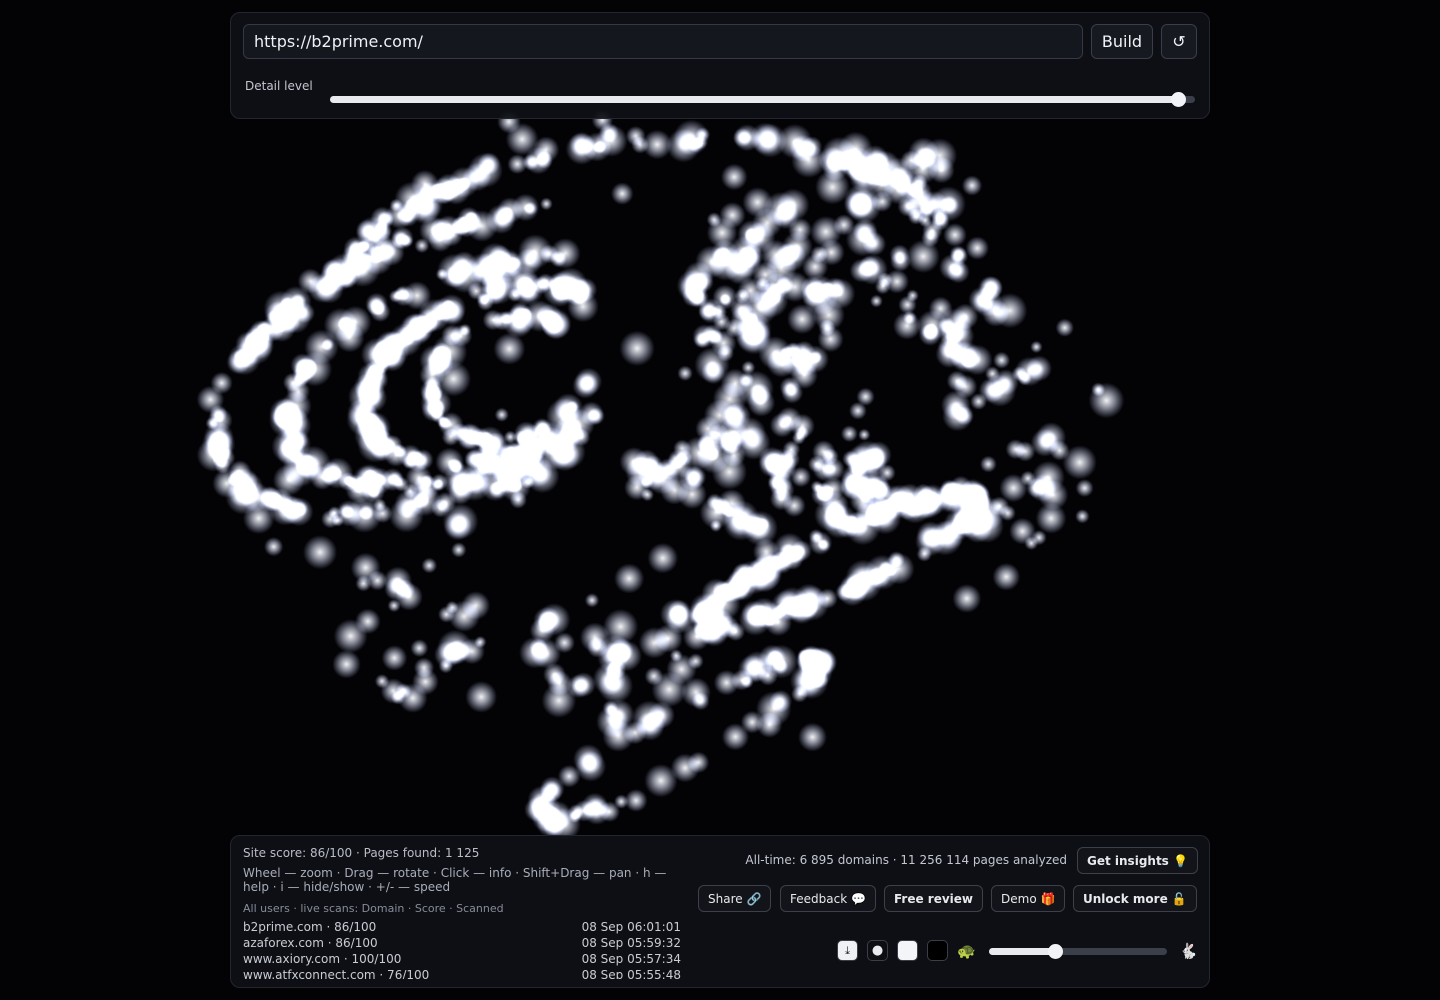 This screenshot has width=1440, height=1000. Describe the element at coordinates (907, 950) in the screenshot. I see `light-theme-swatch` at that location.